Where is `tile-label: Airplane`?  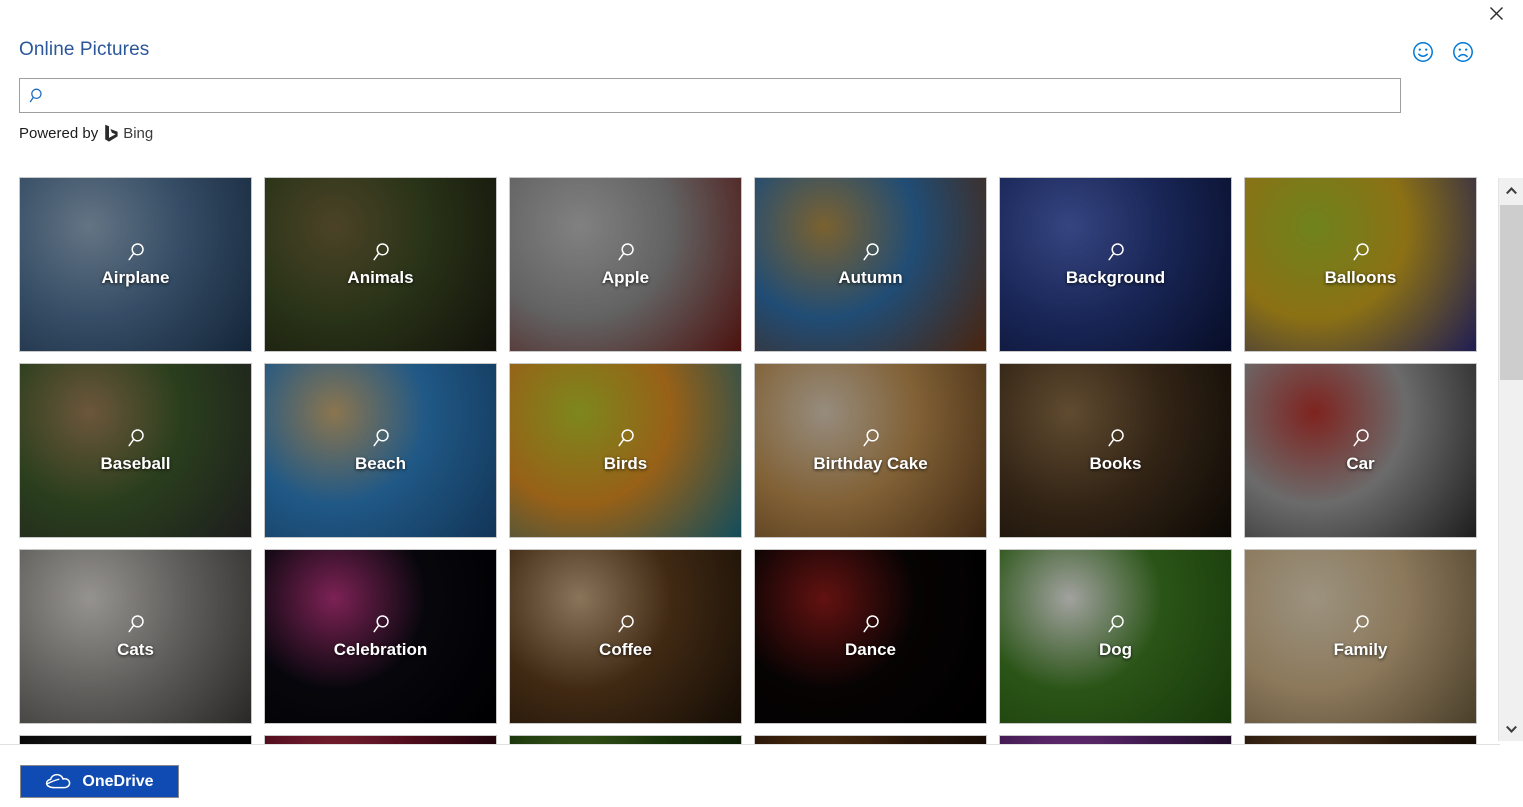
tile-label: Airplane is located at coordinates (135, 278).